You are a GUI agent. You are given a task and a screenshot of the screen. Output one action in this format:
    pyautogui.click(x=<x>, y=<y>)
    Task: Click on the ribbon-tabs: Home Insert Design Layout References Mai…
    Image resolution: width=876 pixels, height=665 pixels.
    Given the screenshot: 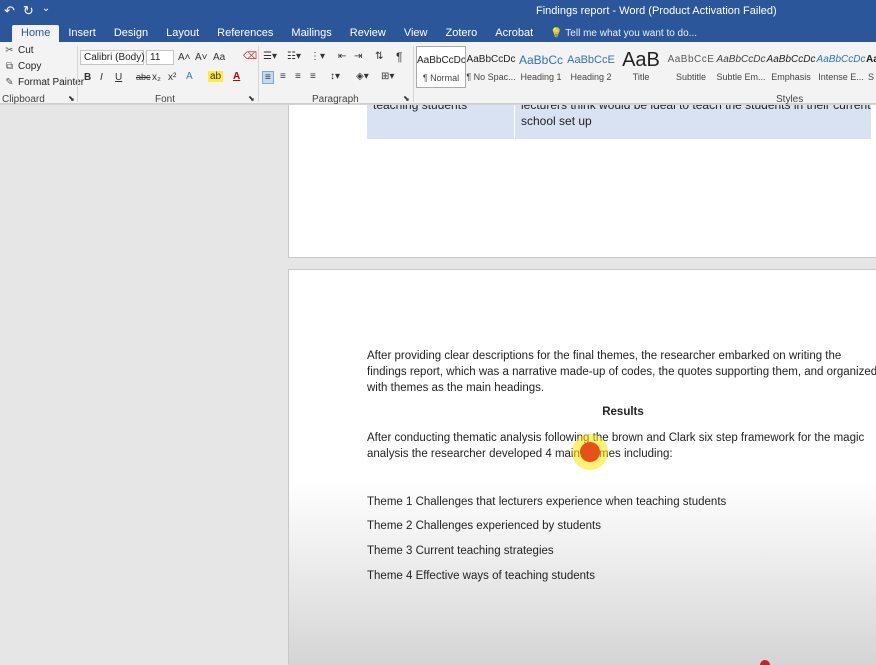 What is the action you would take?
    pyautogui.click(x=438, y=33)
    